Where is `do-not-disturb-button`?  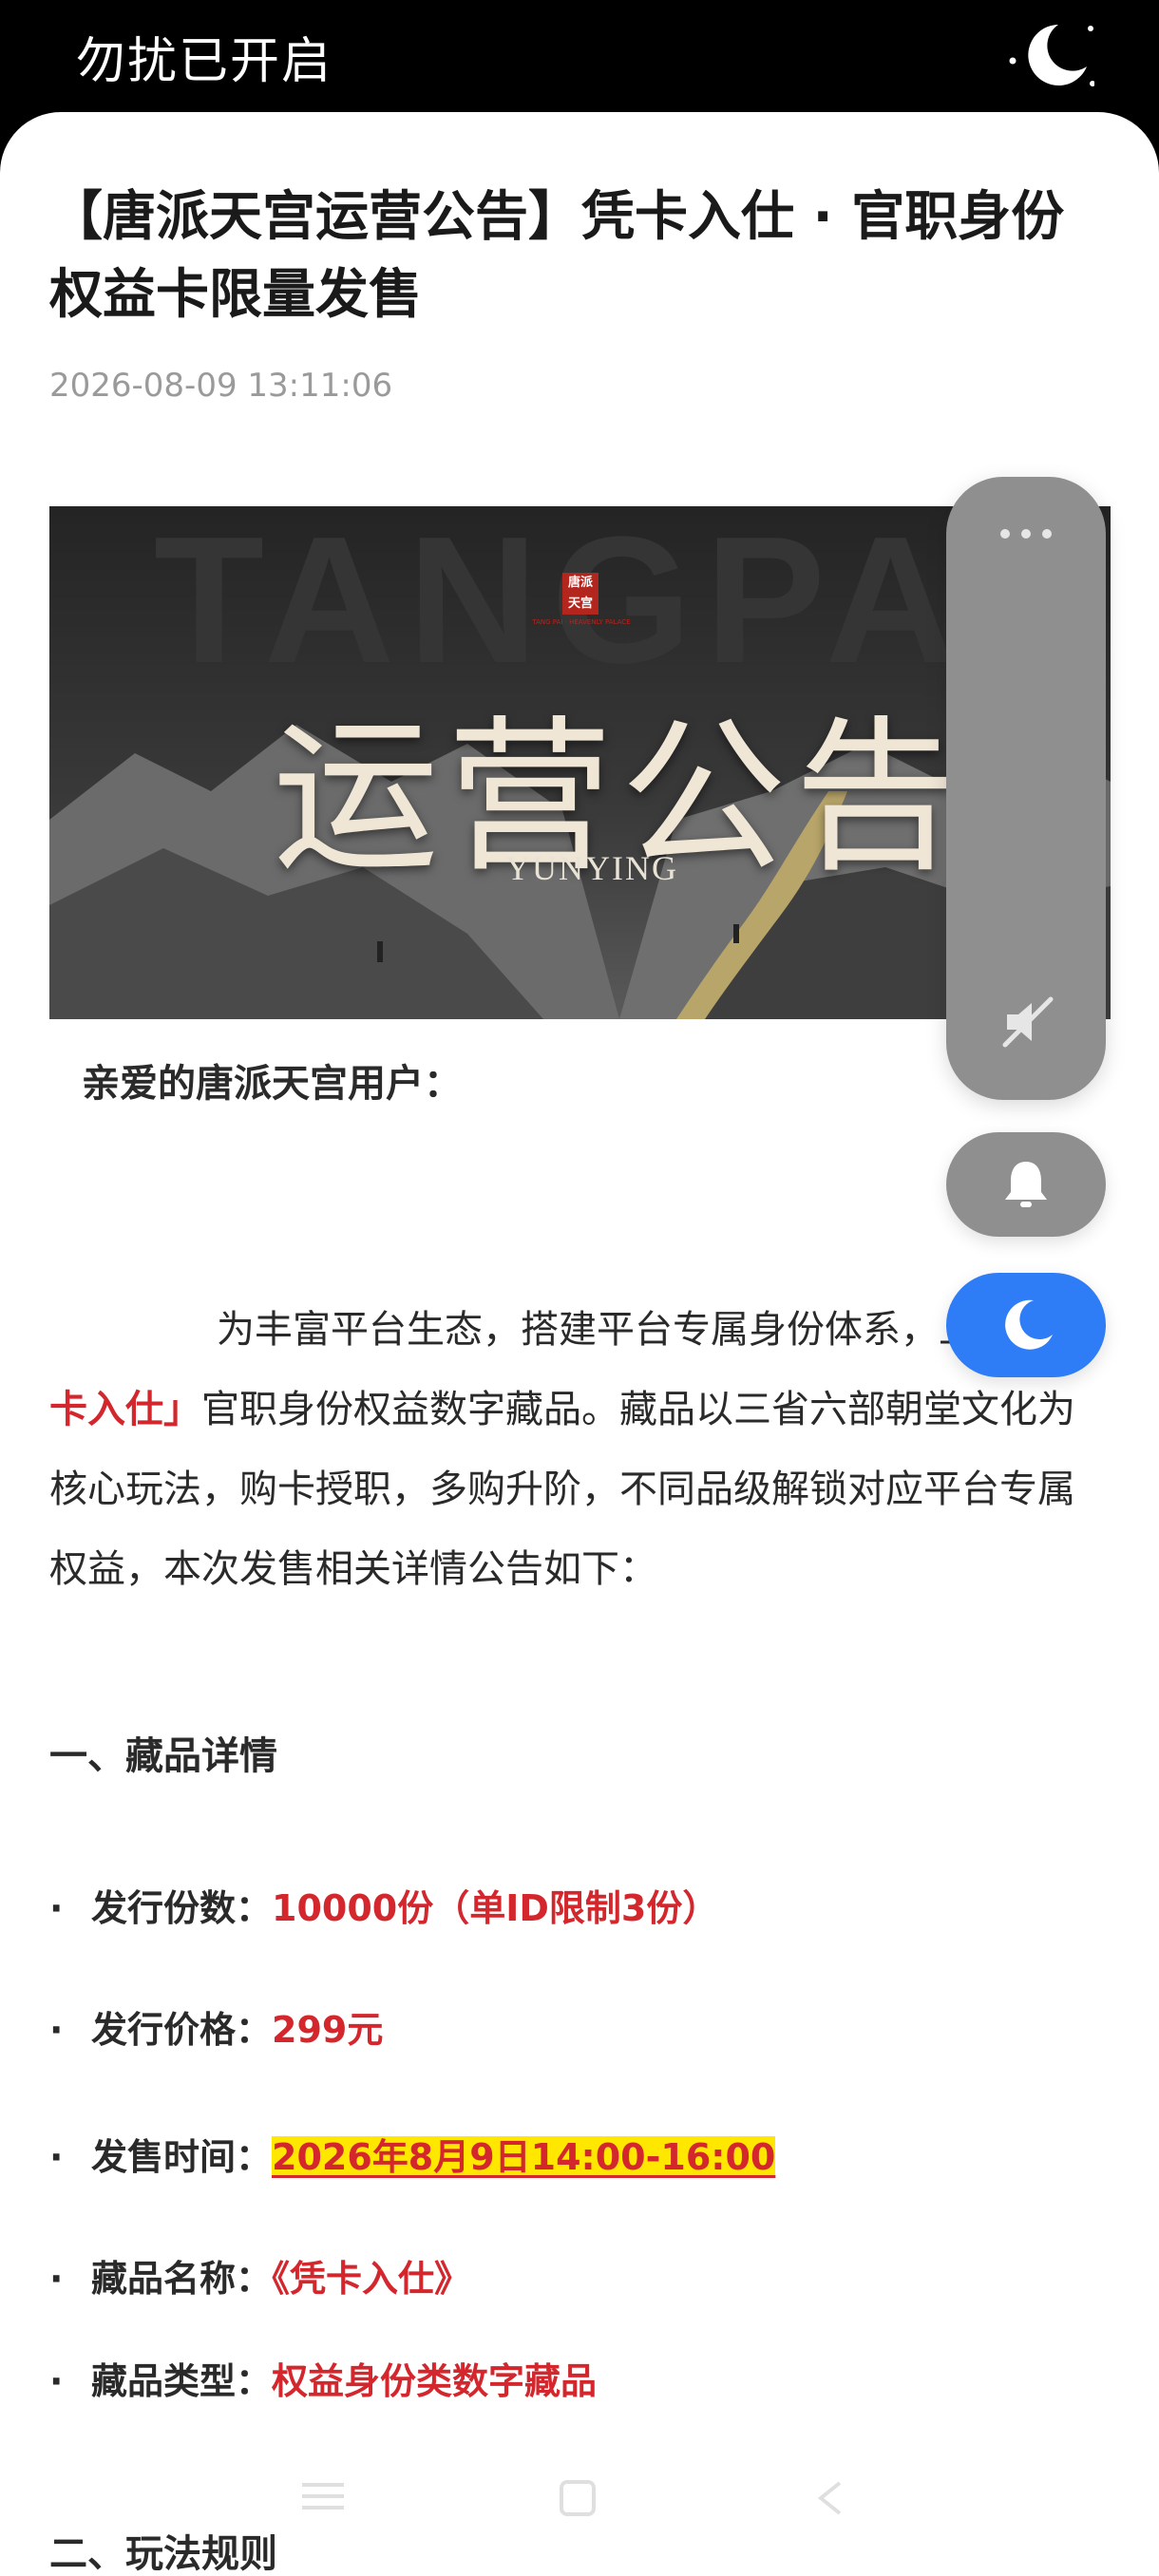
do-not-disturb-button is located at coordinates (1026, 1325).